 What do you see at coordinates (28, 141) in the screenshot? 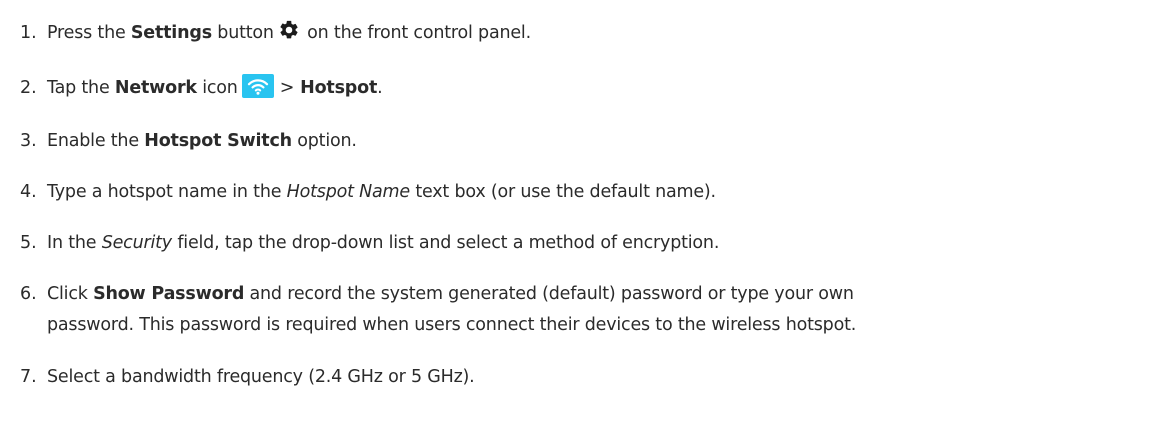
I see `step-number: 3.` at bounding box center [28, 141].